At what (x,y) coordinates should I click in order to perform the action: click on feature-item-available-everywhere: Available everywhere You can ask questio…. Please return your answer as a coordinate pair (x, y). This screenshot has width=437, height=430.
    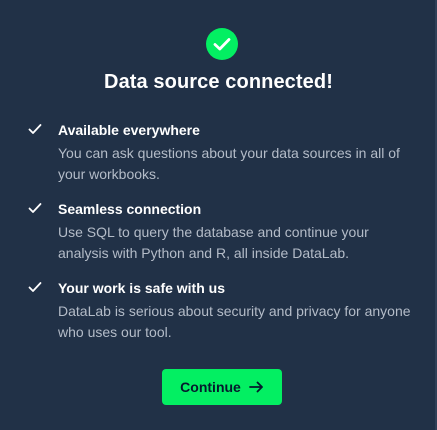
    Looking at the image, I should click on (223, 152).